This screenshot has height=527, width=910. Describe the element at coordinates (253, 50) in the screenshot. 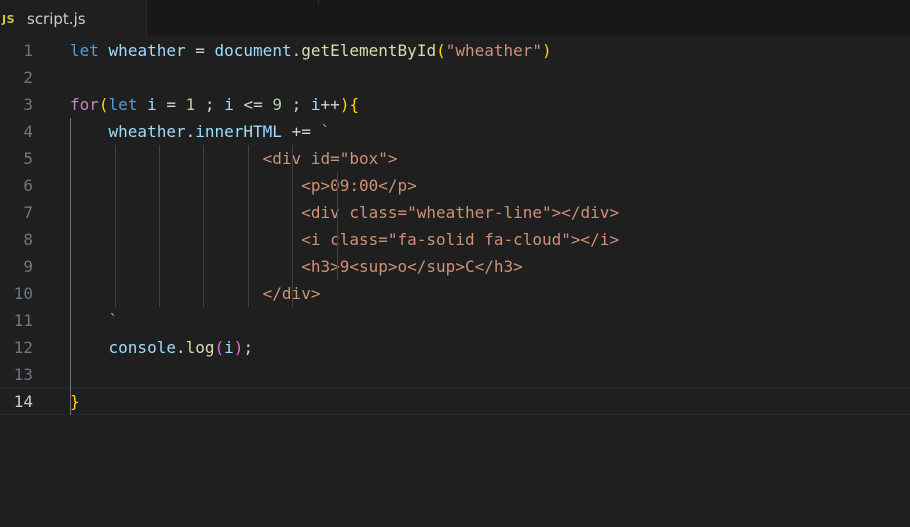

I see `code-token: document` at that location.